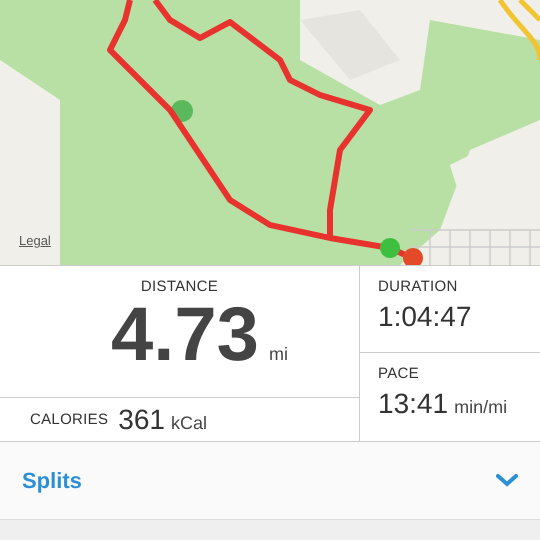 This screenshot has height=540, width=540. Describe the element at coordinates (507, 481) in the screenshot. I see `chevron-icon` at that location.